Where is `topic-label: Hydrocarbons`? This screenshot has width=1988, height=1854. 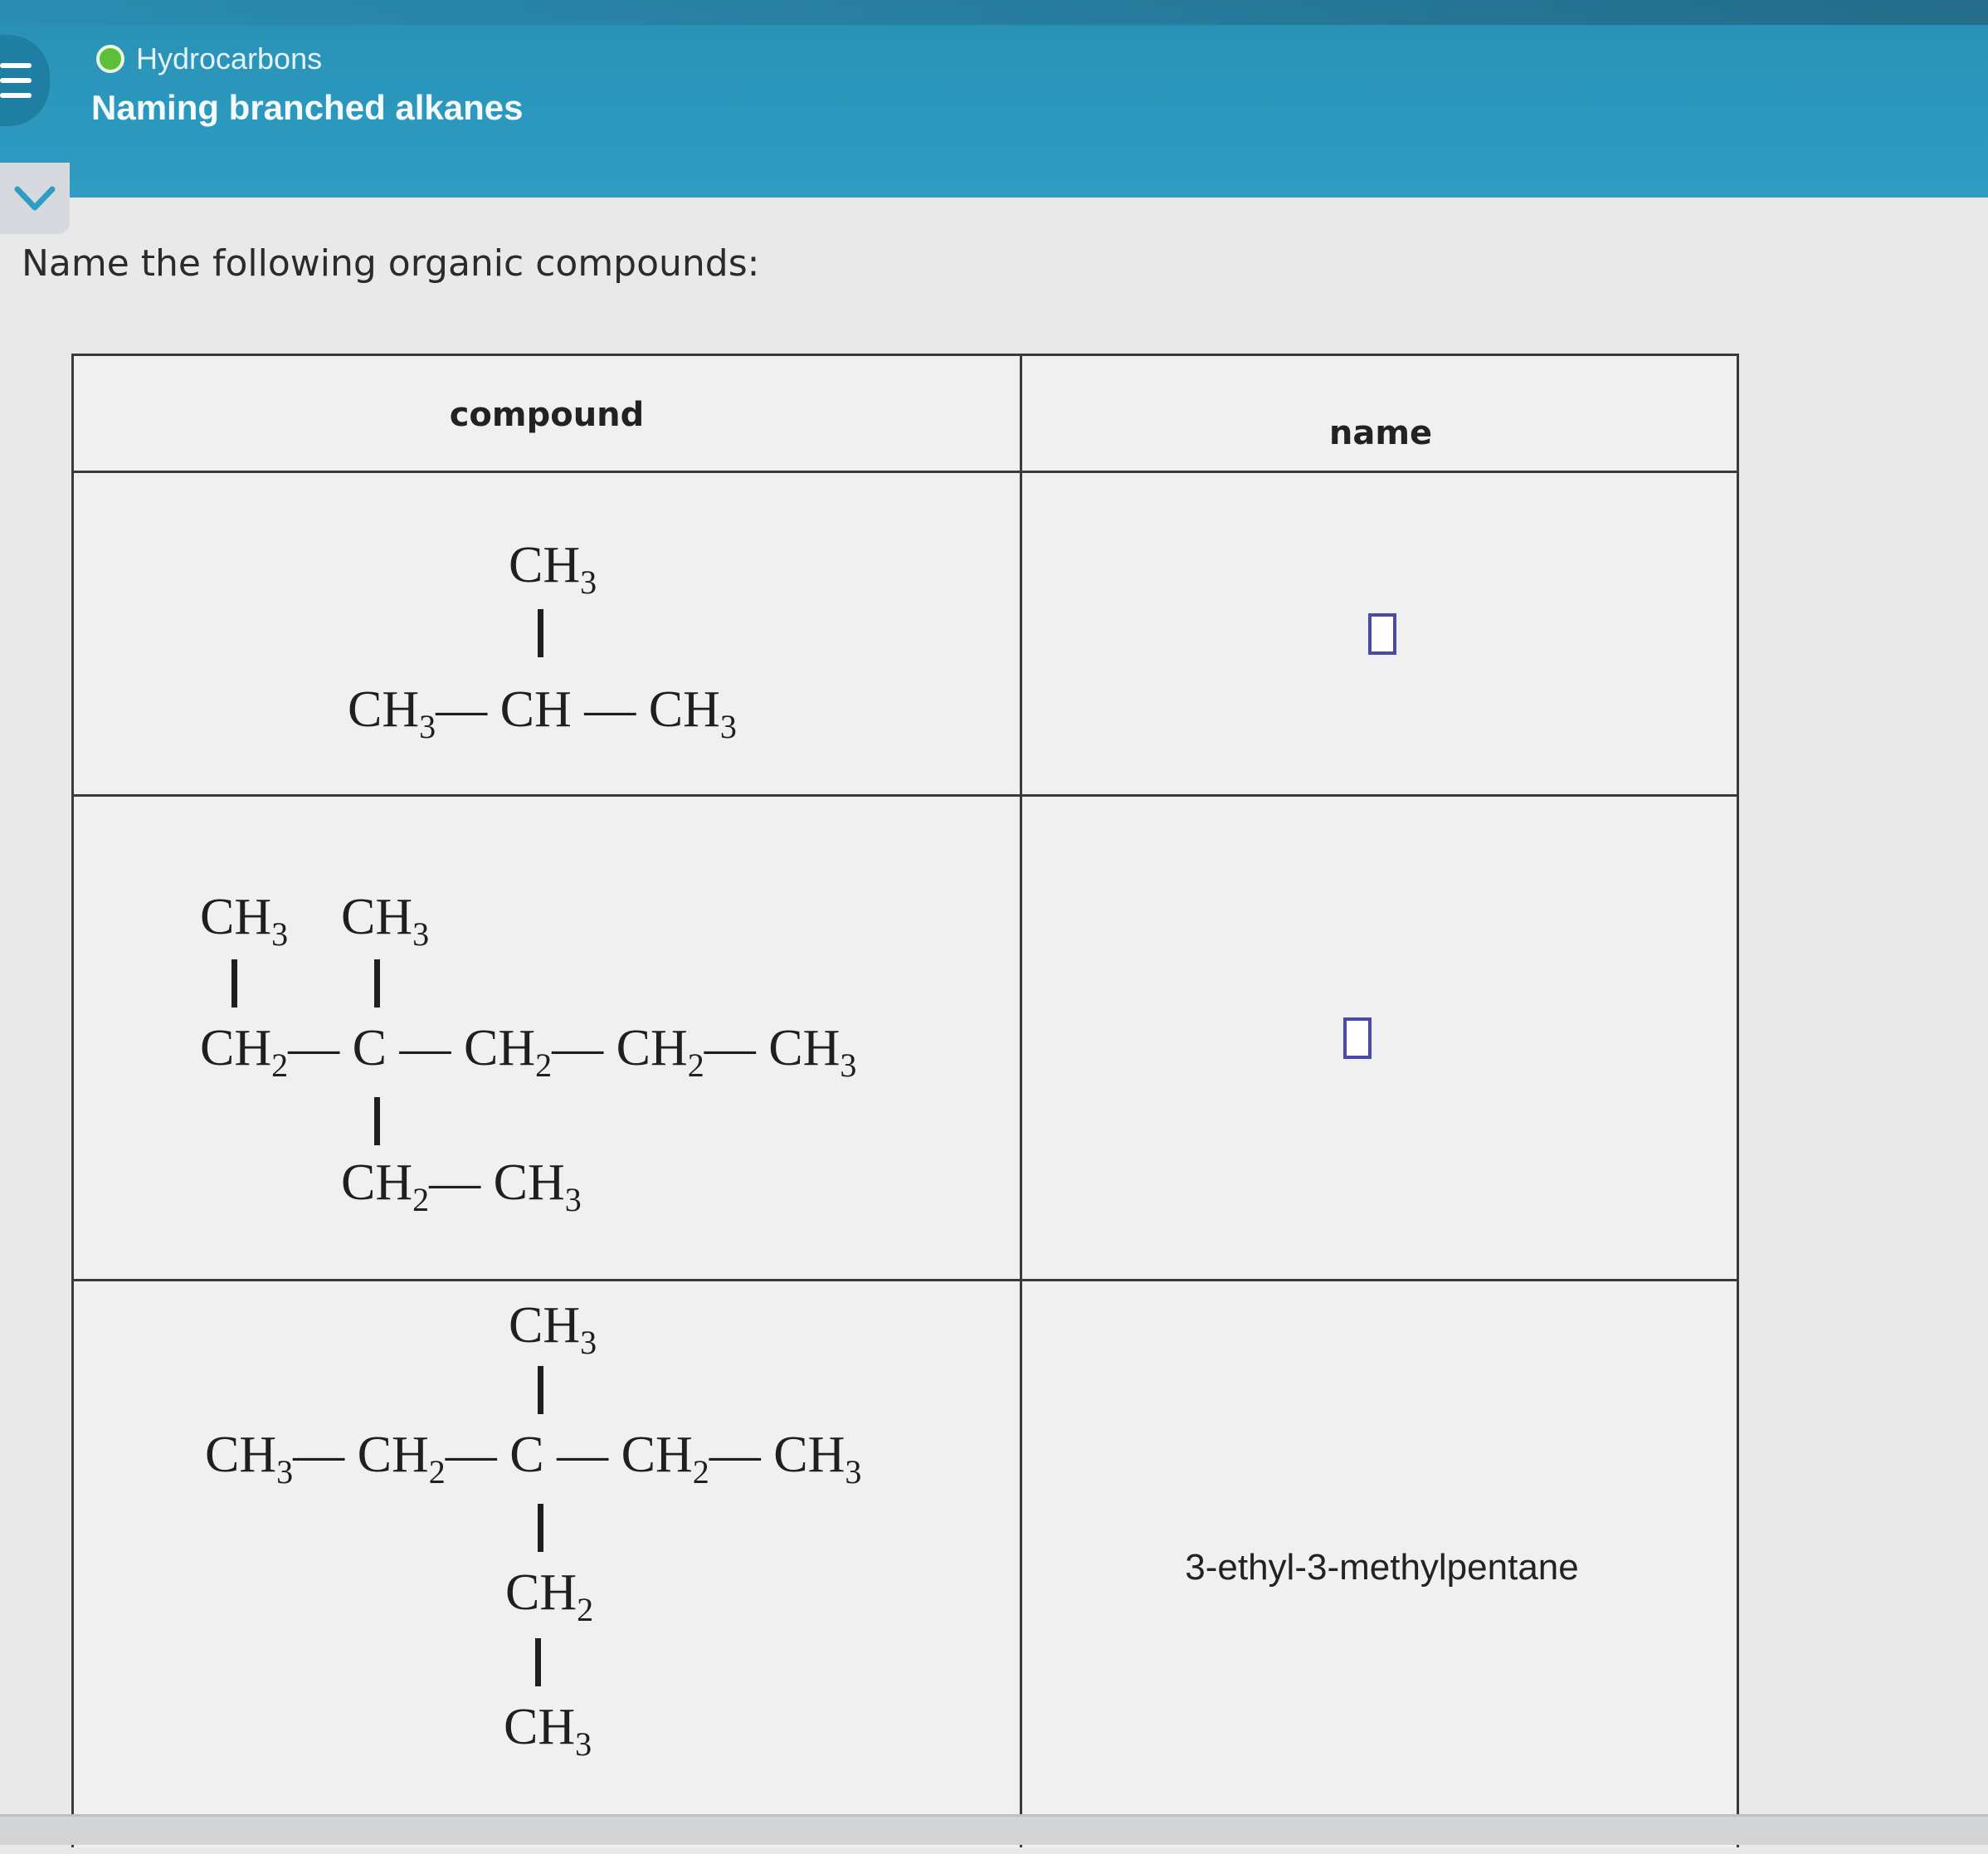 topic-label: Hydrocarbons is located at coordinates (229, 58).